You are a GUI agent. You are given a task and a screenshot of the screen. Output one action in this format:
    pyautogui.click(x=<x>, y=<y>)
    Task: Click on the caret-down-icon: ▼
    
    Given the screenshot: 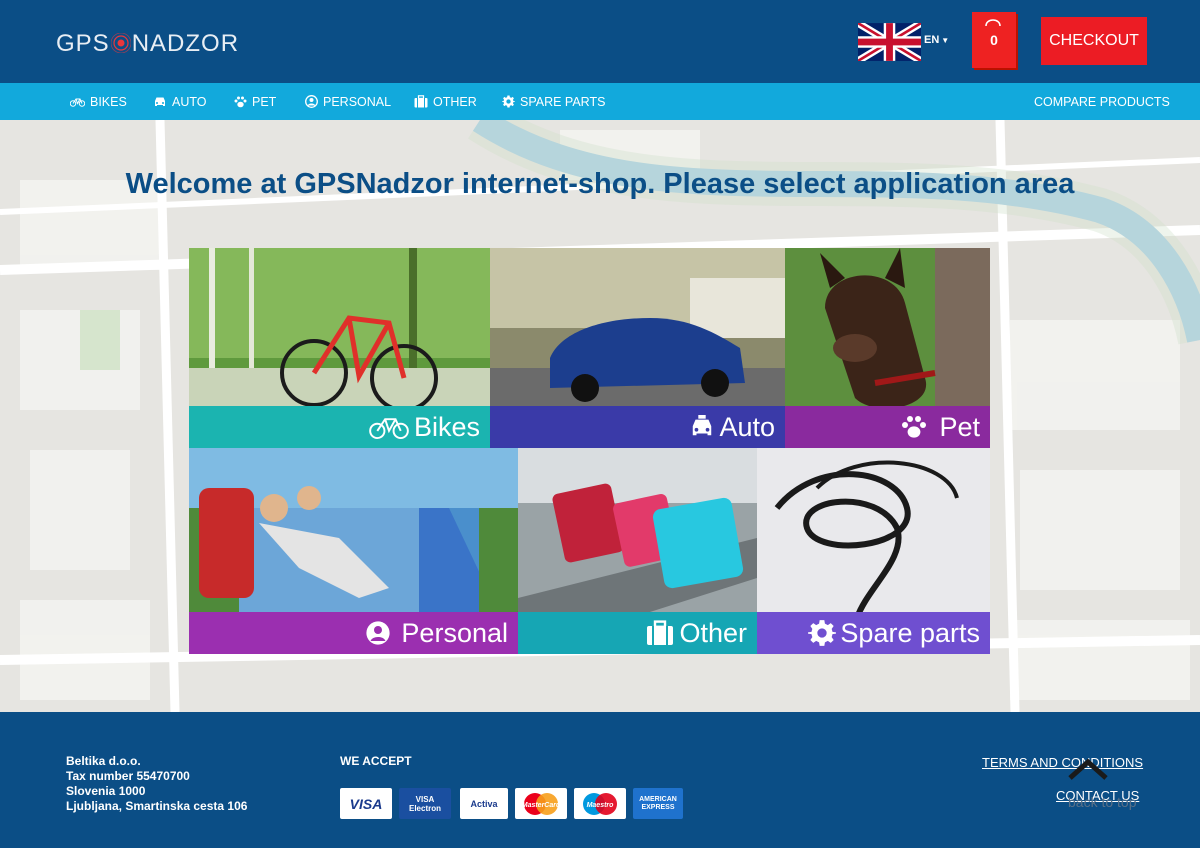 What is the action you would take?
    pyautogui.click(x=945, y=40)
    